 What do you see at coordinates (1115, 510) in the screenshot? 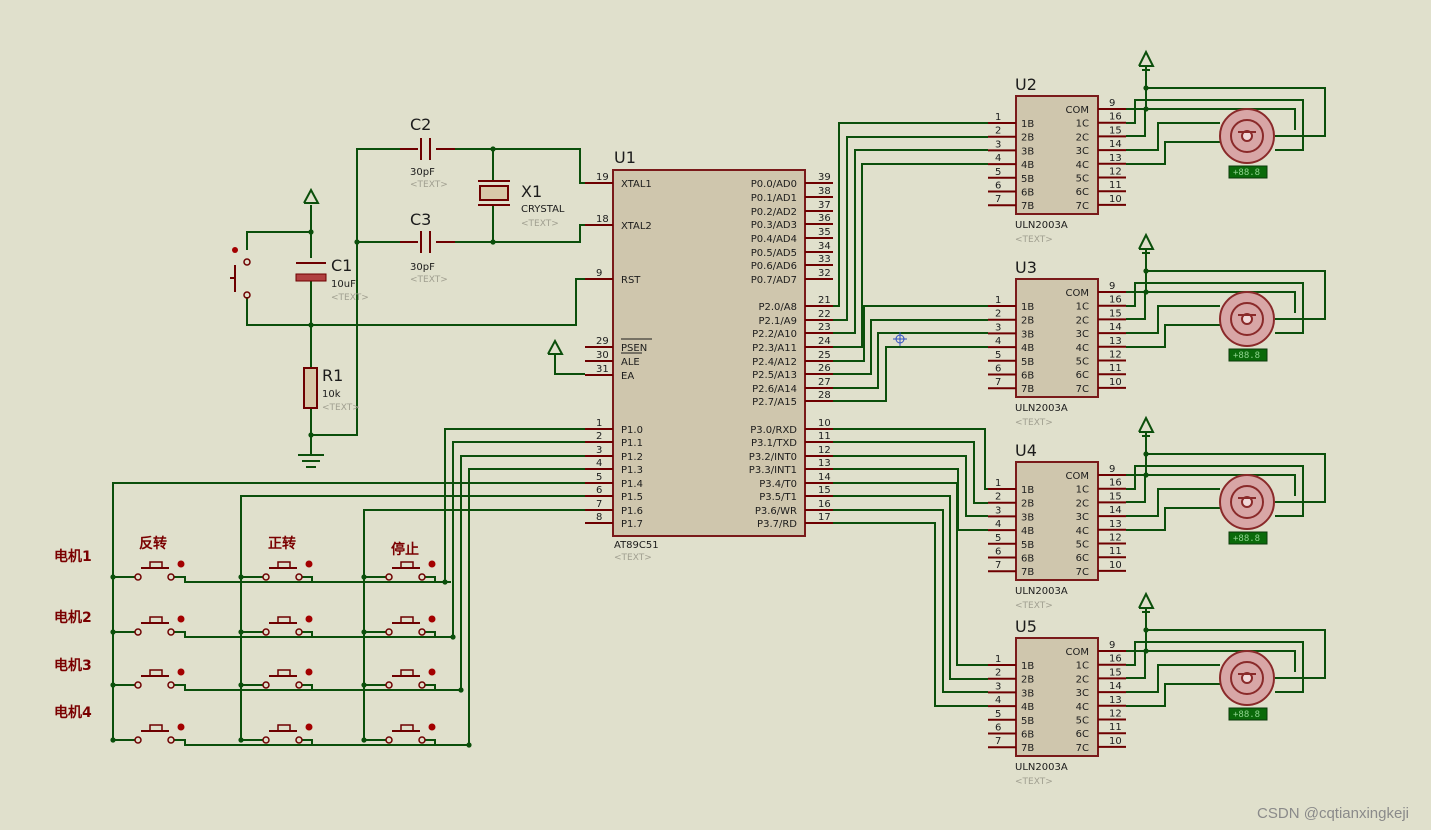
I see `uln-pin-num: 14` at bounding box center [1115, 510].